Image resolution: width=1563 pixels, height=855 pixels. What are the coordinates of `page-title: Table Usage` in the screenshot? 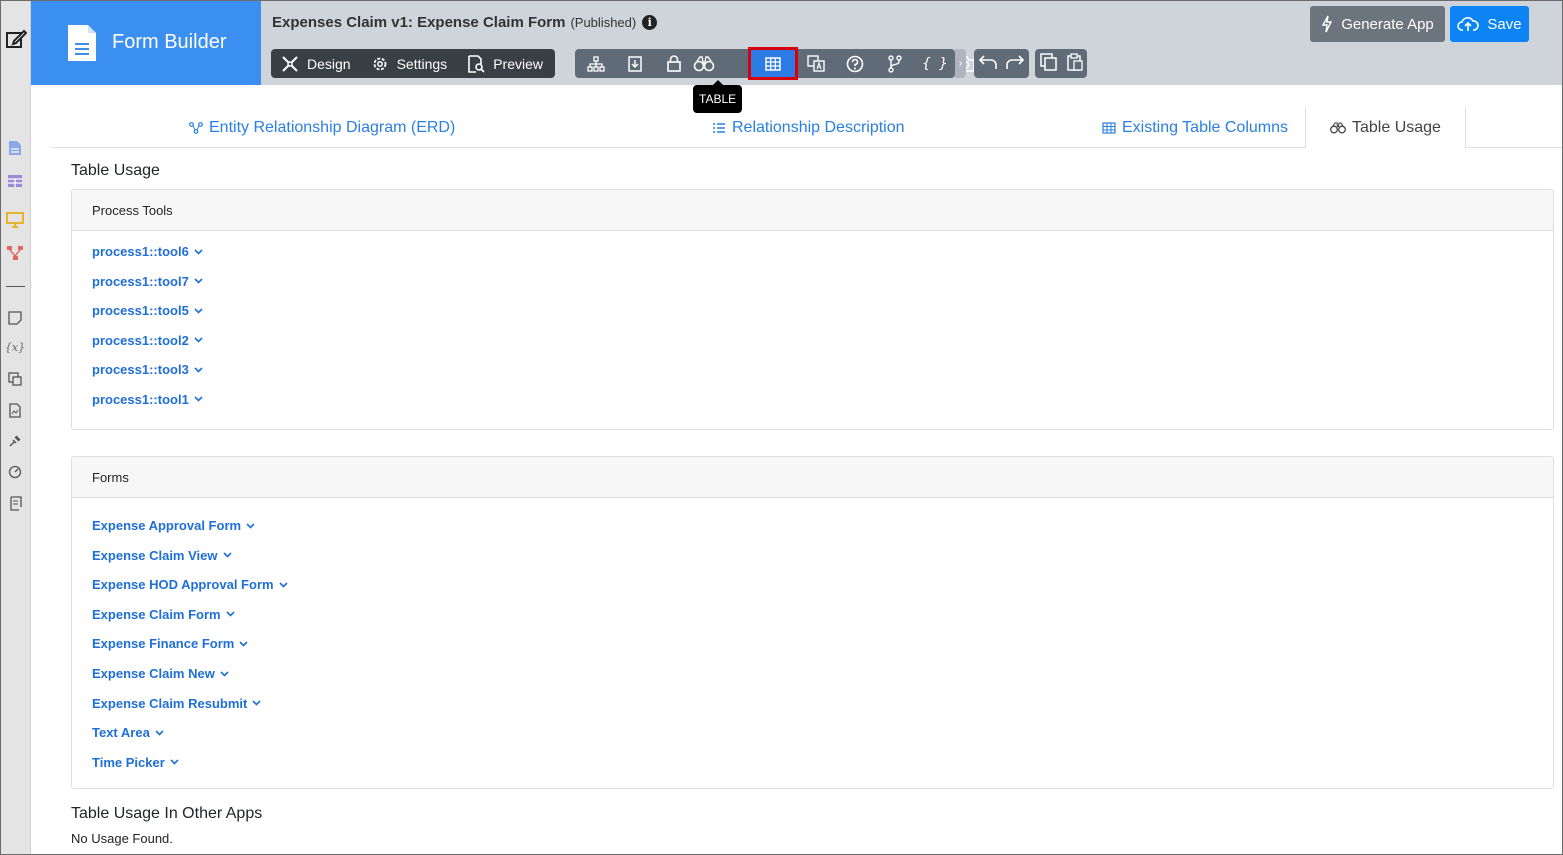 It's located at (115, 170).